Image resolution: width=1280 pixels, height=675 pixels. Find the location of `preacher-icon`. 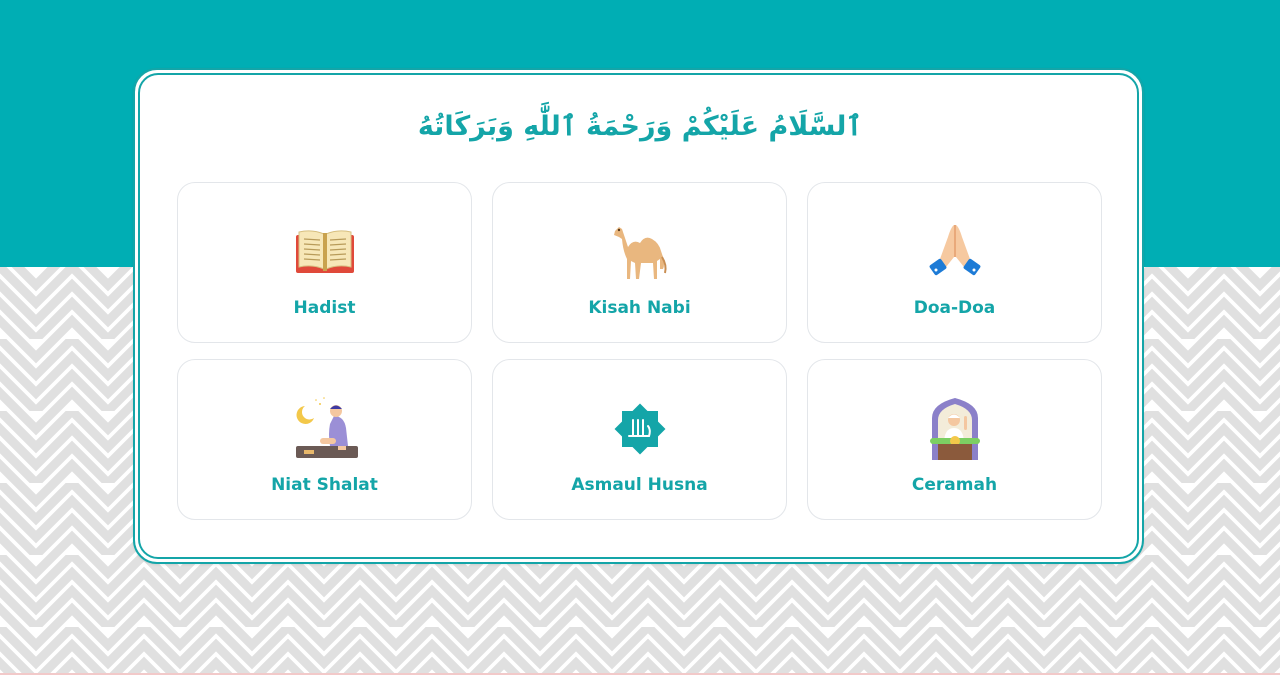

preacher-icon is located at coordinates (955, 429).